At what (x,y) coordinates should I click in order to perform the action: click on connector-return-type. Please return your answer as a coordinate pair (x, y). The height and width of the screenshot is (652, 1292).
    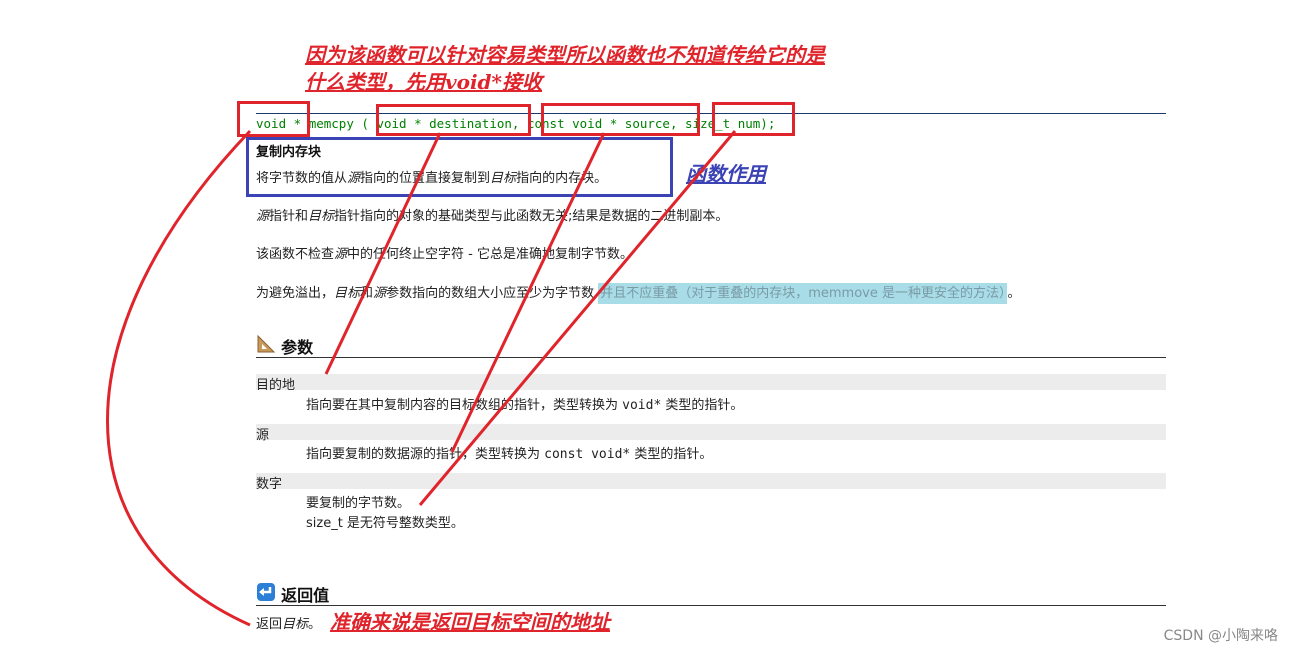
    Looking at the image, I should click on (179, 378).